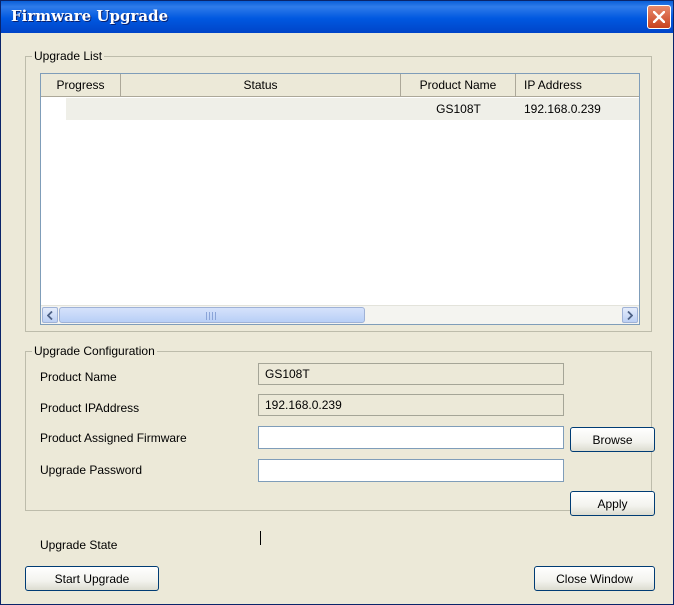  Describe the element at coordinates (68, 56) in the screenshot. I see `upgrade-list-legend: Upgrade List` at that location.